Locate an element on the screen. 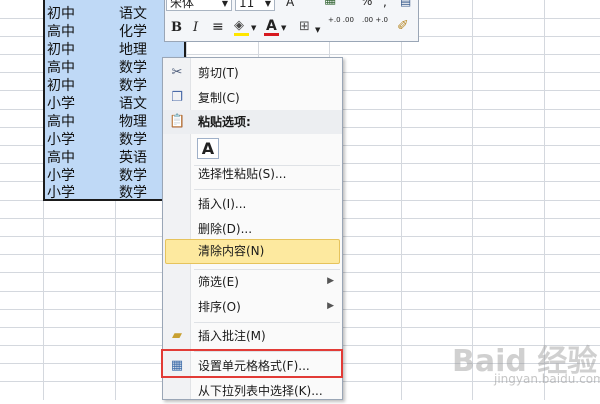  scissors-icon: ✂ is located at coordinates (177, 72).